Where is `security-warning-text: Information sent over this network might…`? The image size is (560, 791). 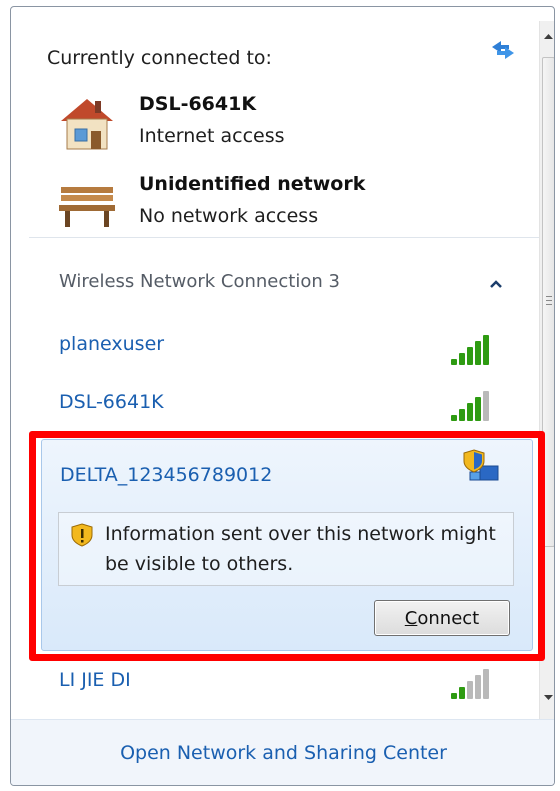
security-warning-text: Information sent over this network might… is located at coordinates (300, 549).